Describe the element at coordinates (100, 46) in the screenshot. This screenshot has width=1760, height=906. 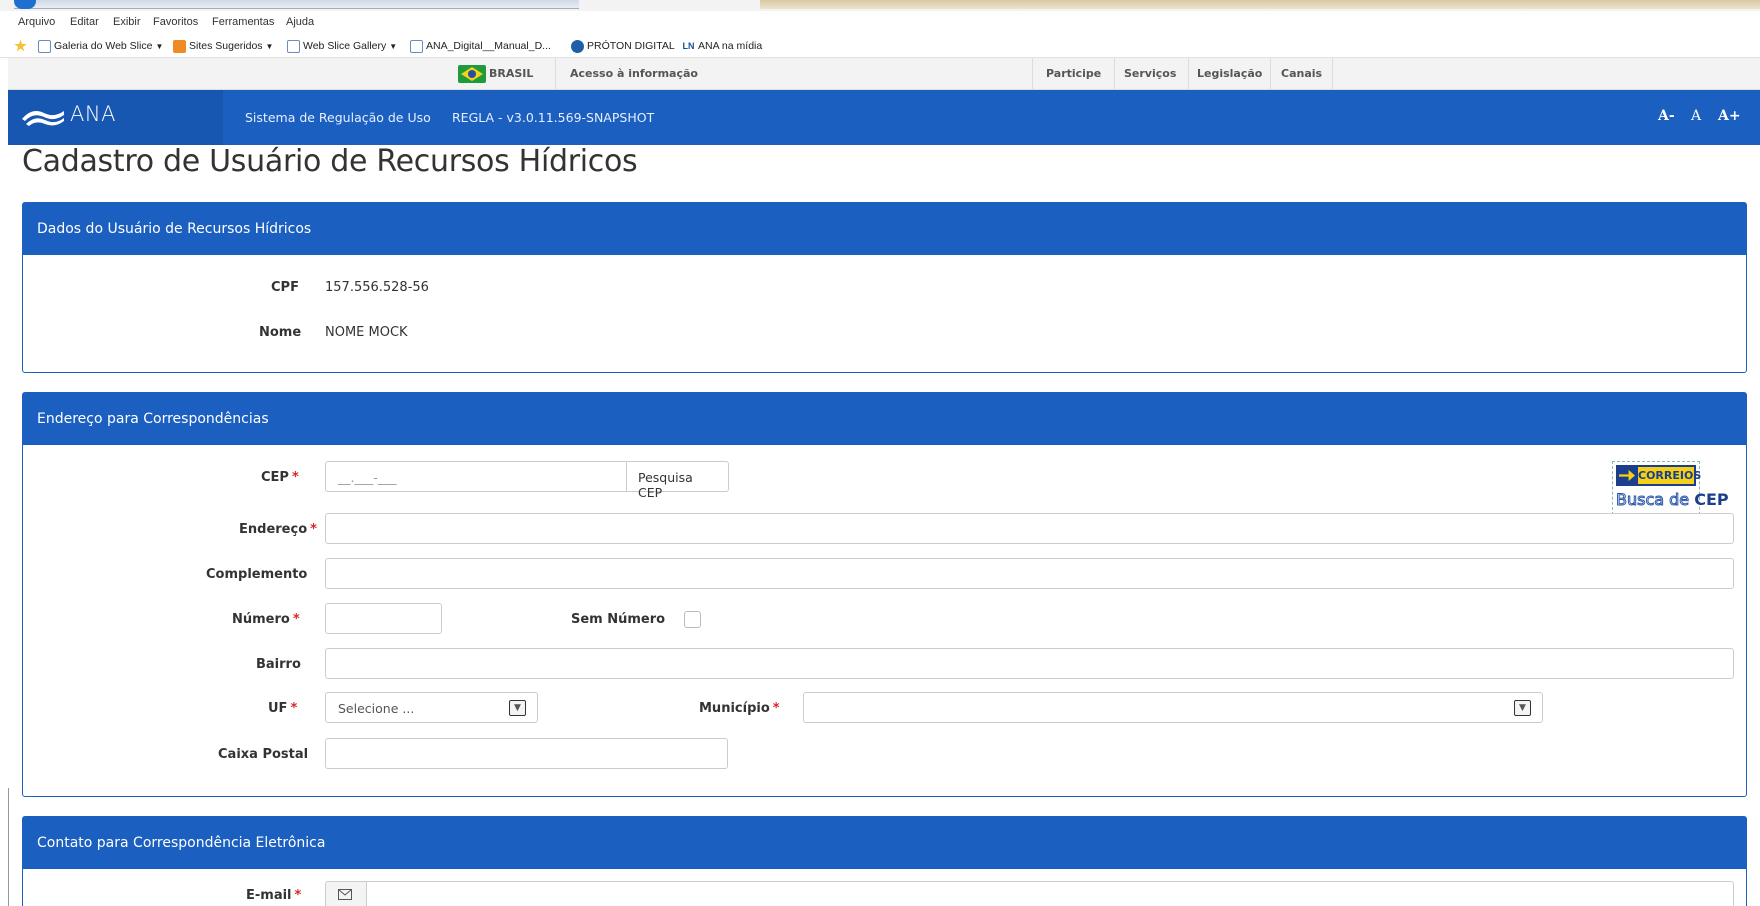
I see `fav-galeria-web-slice: Galeria do Web Slice ▼` at that location.